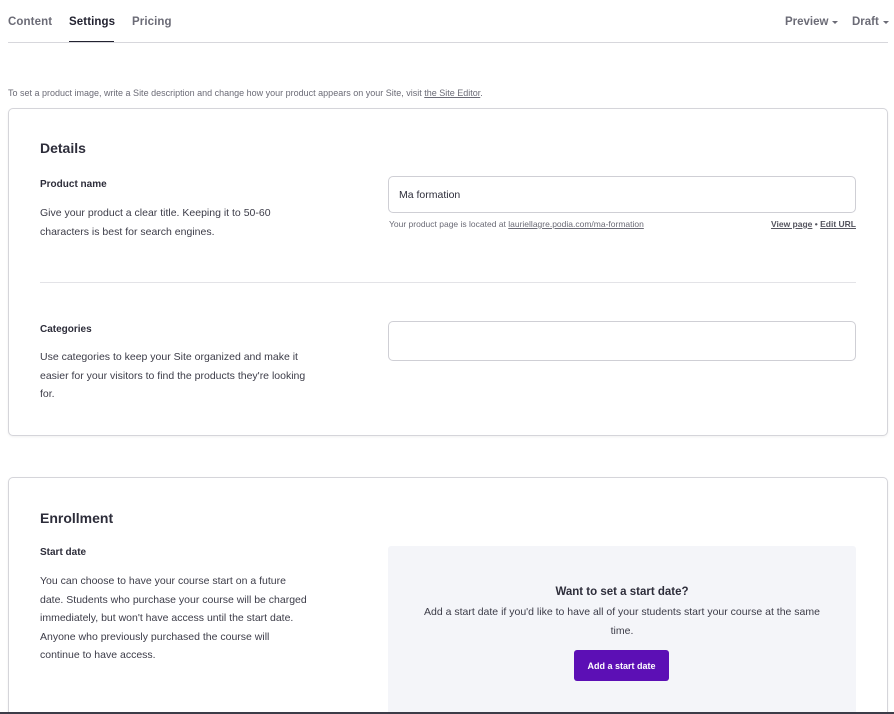  I want to click on start-date-heading: Want to set a start date?, so click(622, 592).